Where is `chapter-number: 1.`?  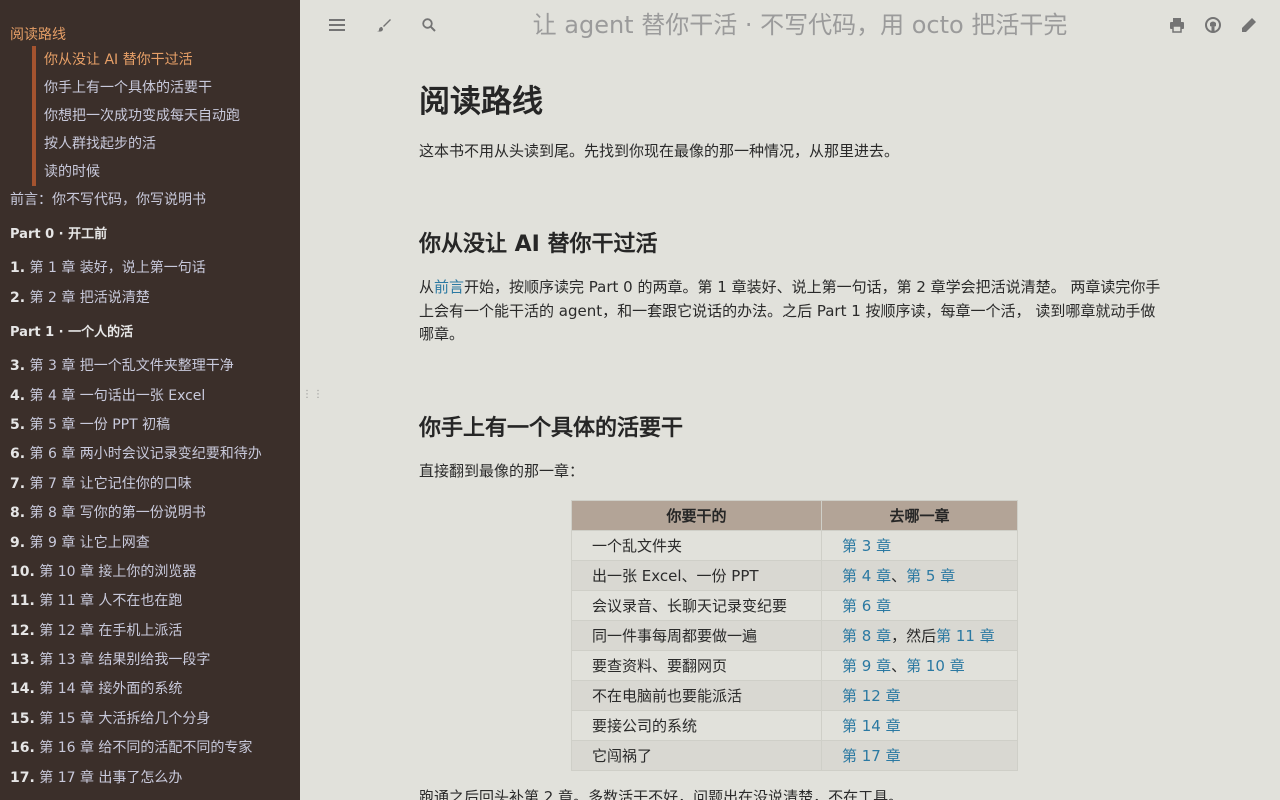
chapter-number: 1. is located at coordinates (18, 268).